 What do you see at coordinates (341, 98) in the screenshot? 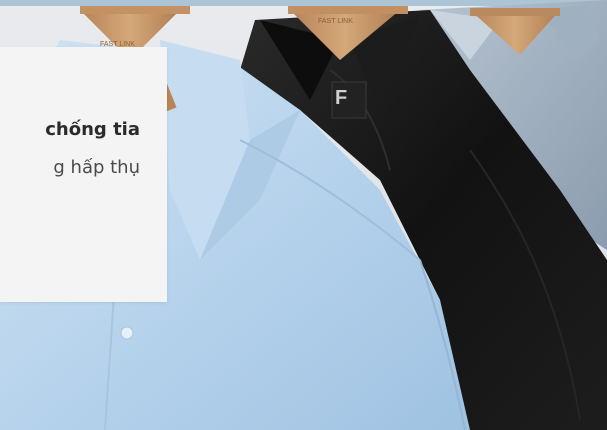
I see `collar-label-text: F` at bounding box center [341, 98].